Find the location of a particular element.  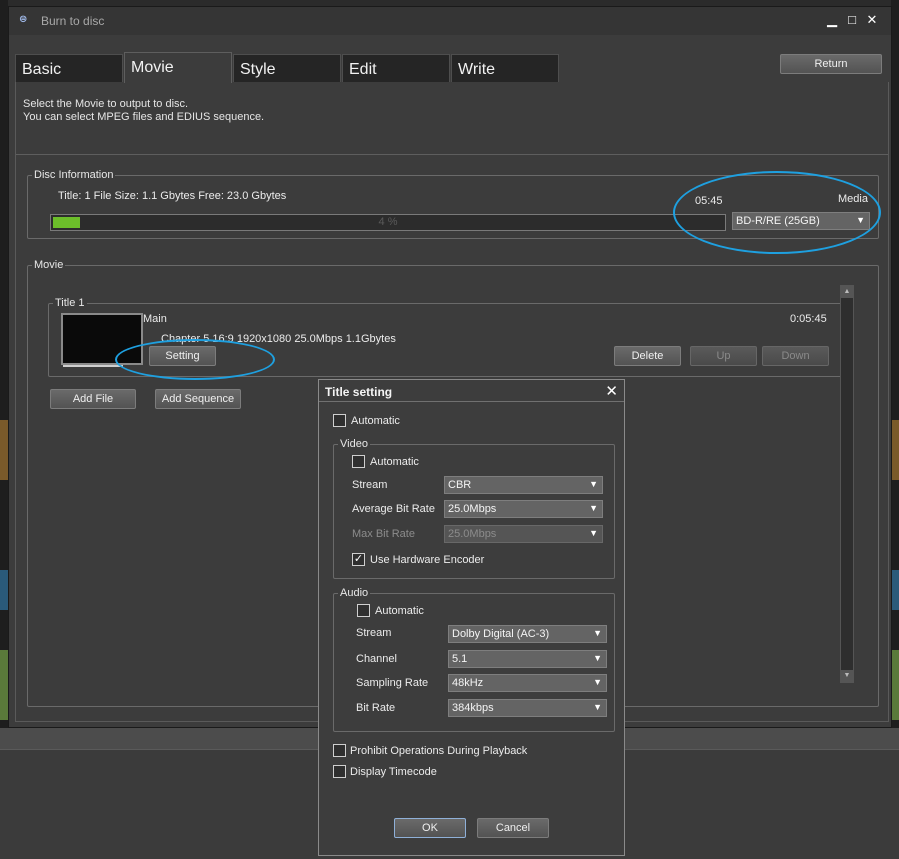

tab-style: Style is located at coordinates (287, 68).